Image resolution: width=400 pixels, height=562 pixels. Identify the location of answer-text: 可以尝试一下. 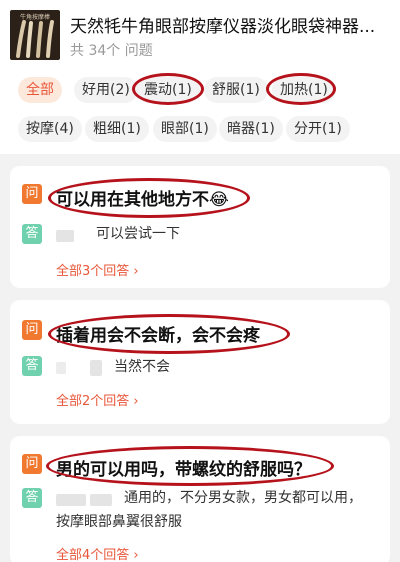
(138, 234).